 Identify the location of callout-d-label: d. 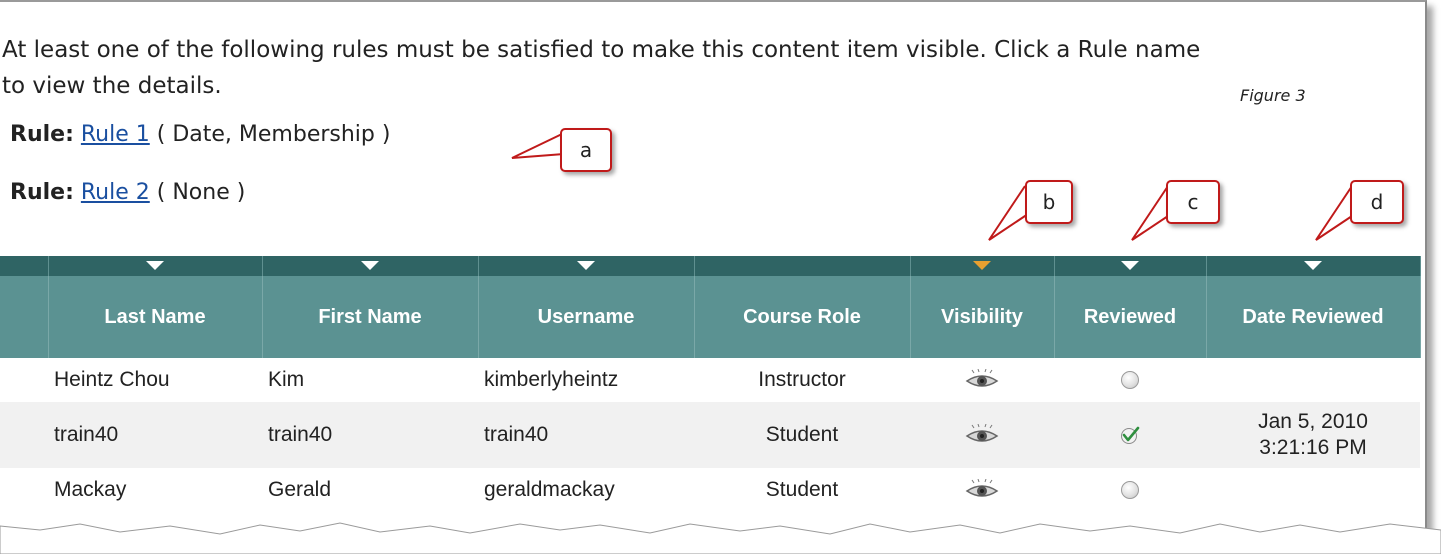
(1377, 202).